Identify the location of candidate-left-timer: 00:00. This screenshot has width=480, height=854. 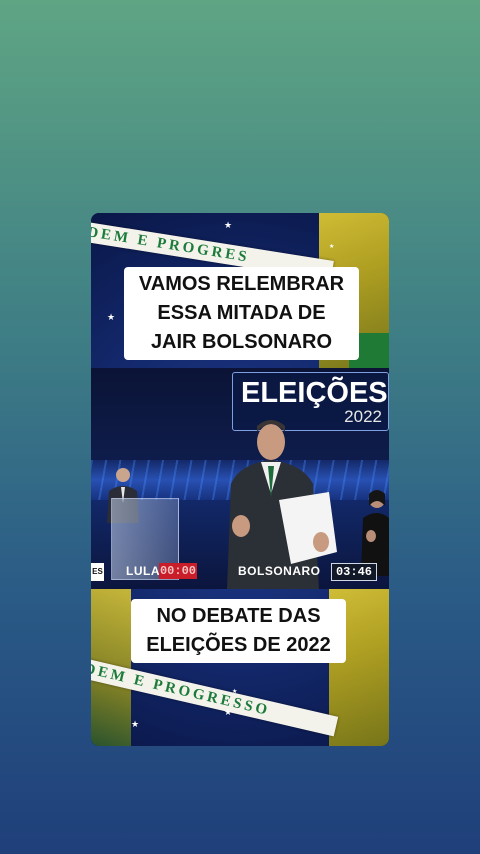
(178, 571).